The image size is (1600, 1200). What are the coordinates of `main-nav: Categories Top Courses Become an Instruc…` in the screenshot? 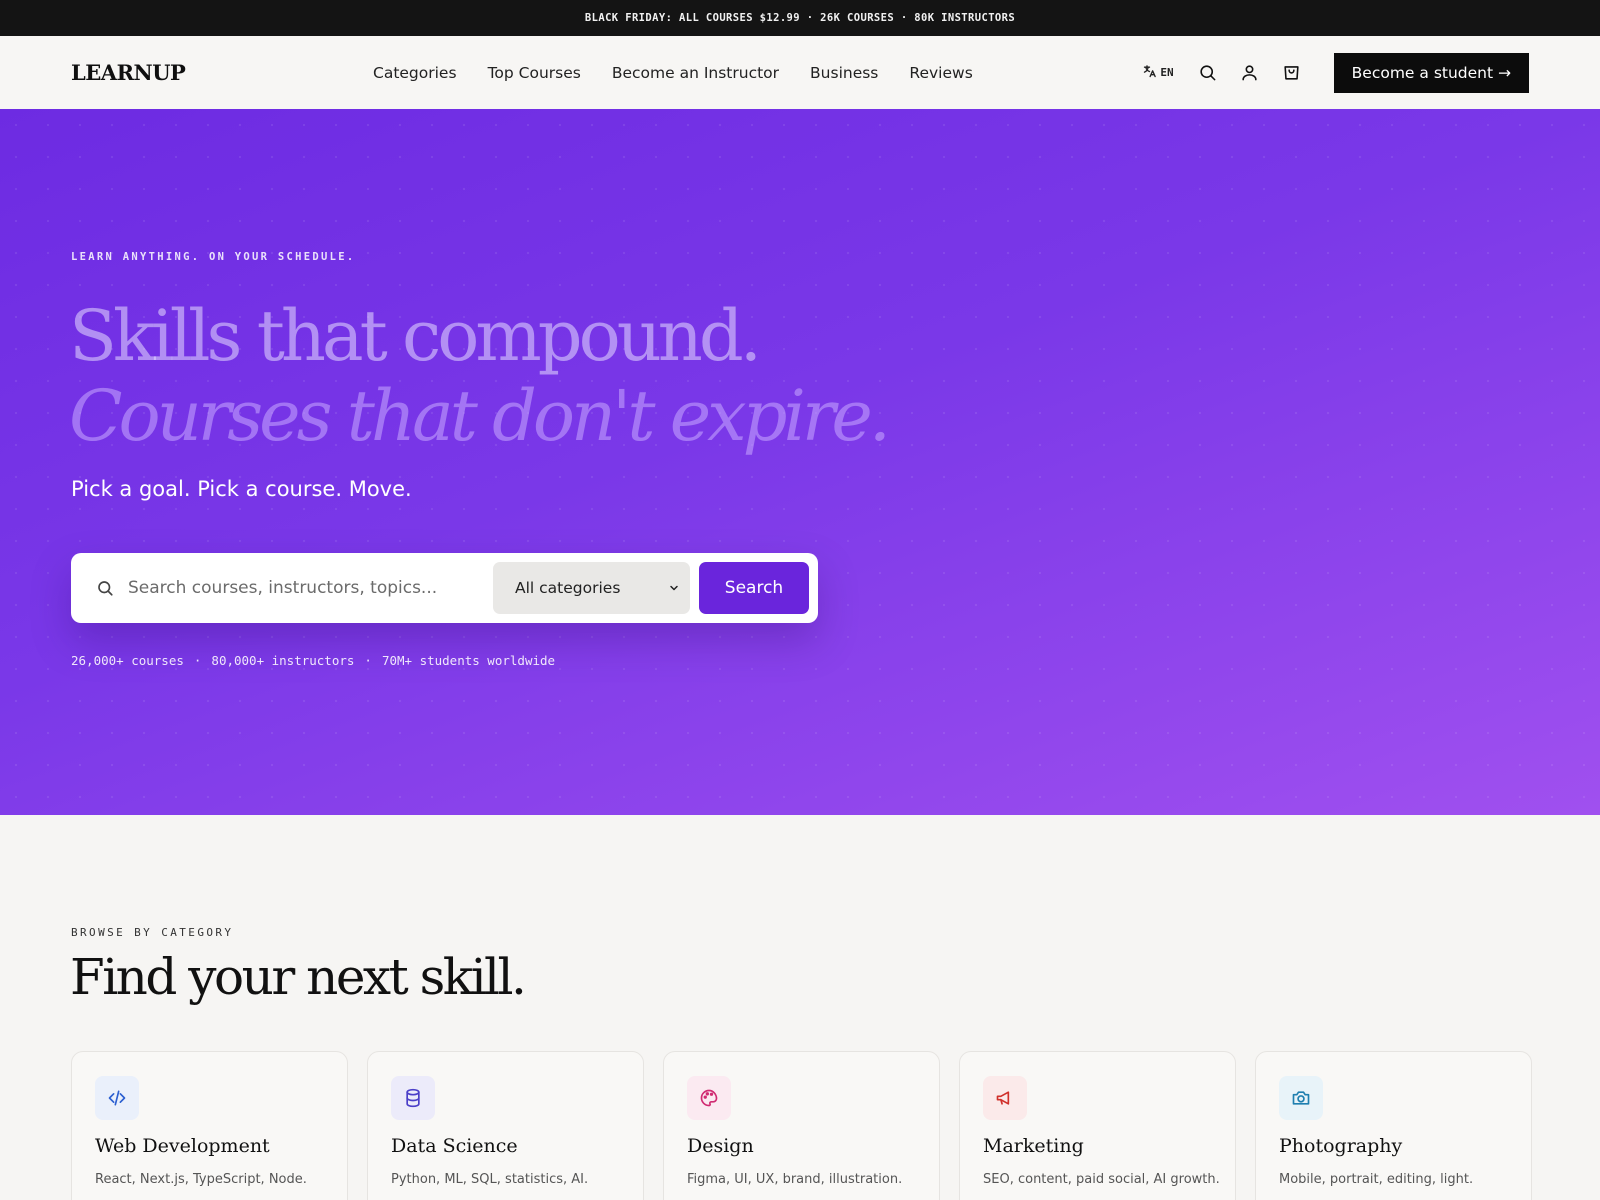 It's located at (688, 72).